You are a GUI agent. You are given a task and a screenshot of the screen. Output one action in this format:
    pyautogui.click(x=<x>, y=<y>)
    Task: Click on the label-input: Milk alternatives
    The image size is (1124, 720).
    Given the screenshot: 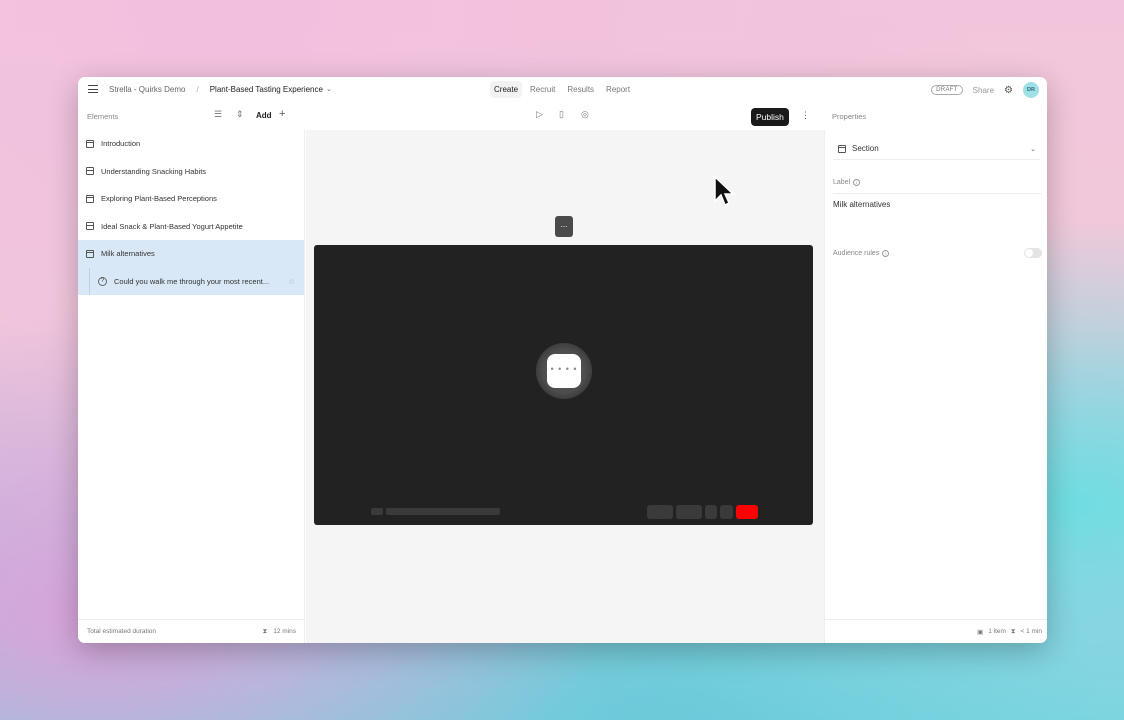 What is the action you would take?
    pyautogui.click(x=937, y=205)
    